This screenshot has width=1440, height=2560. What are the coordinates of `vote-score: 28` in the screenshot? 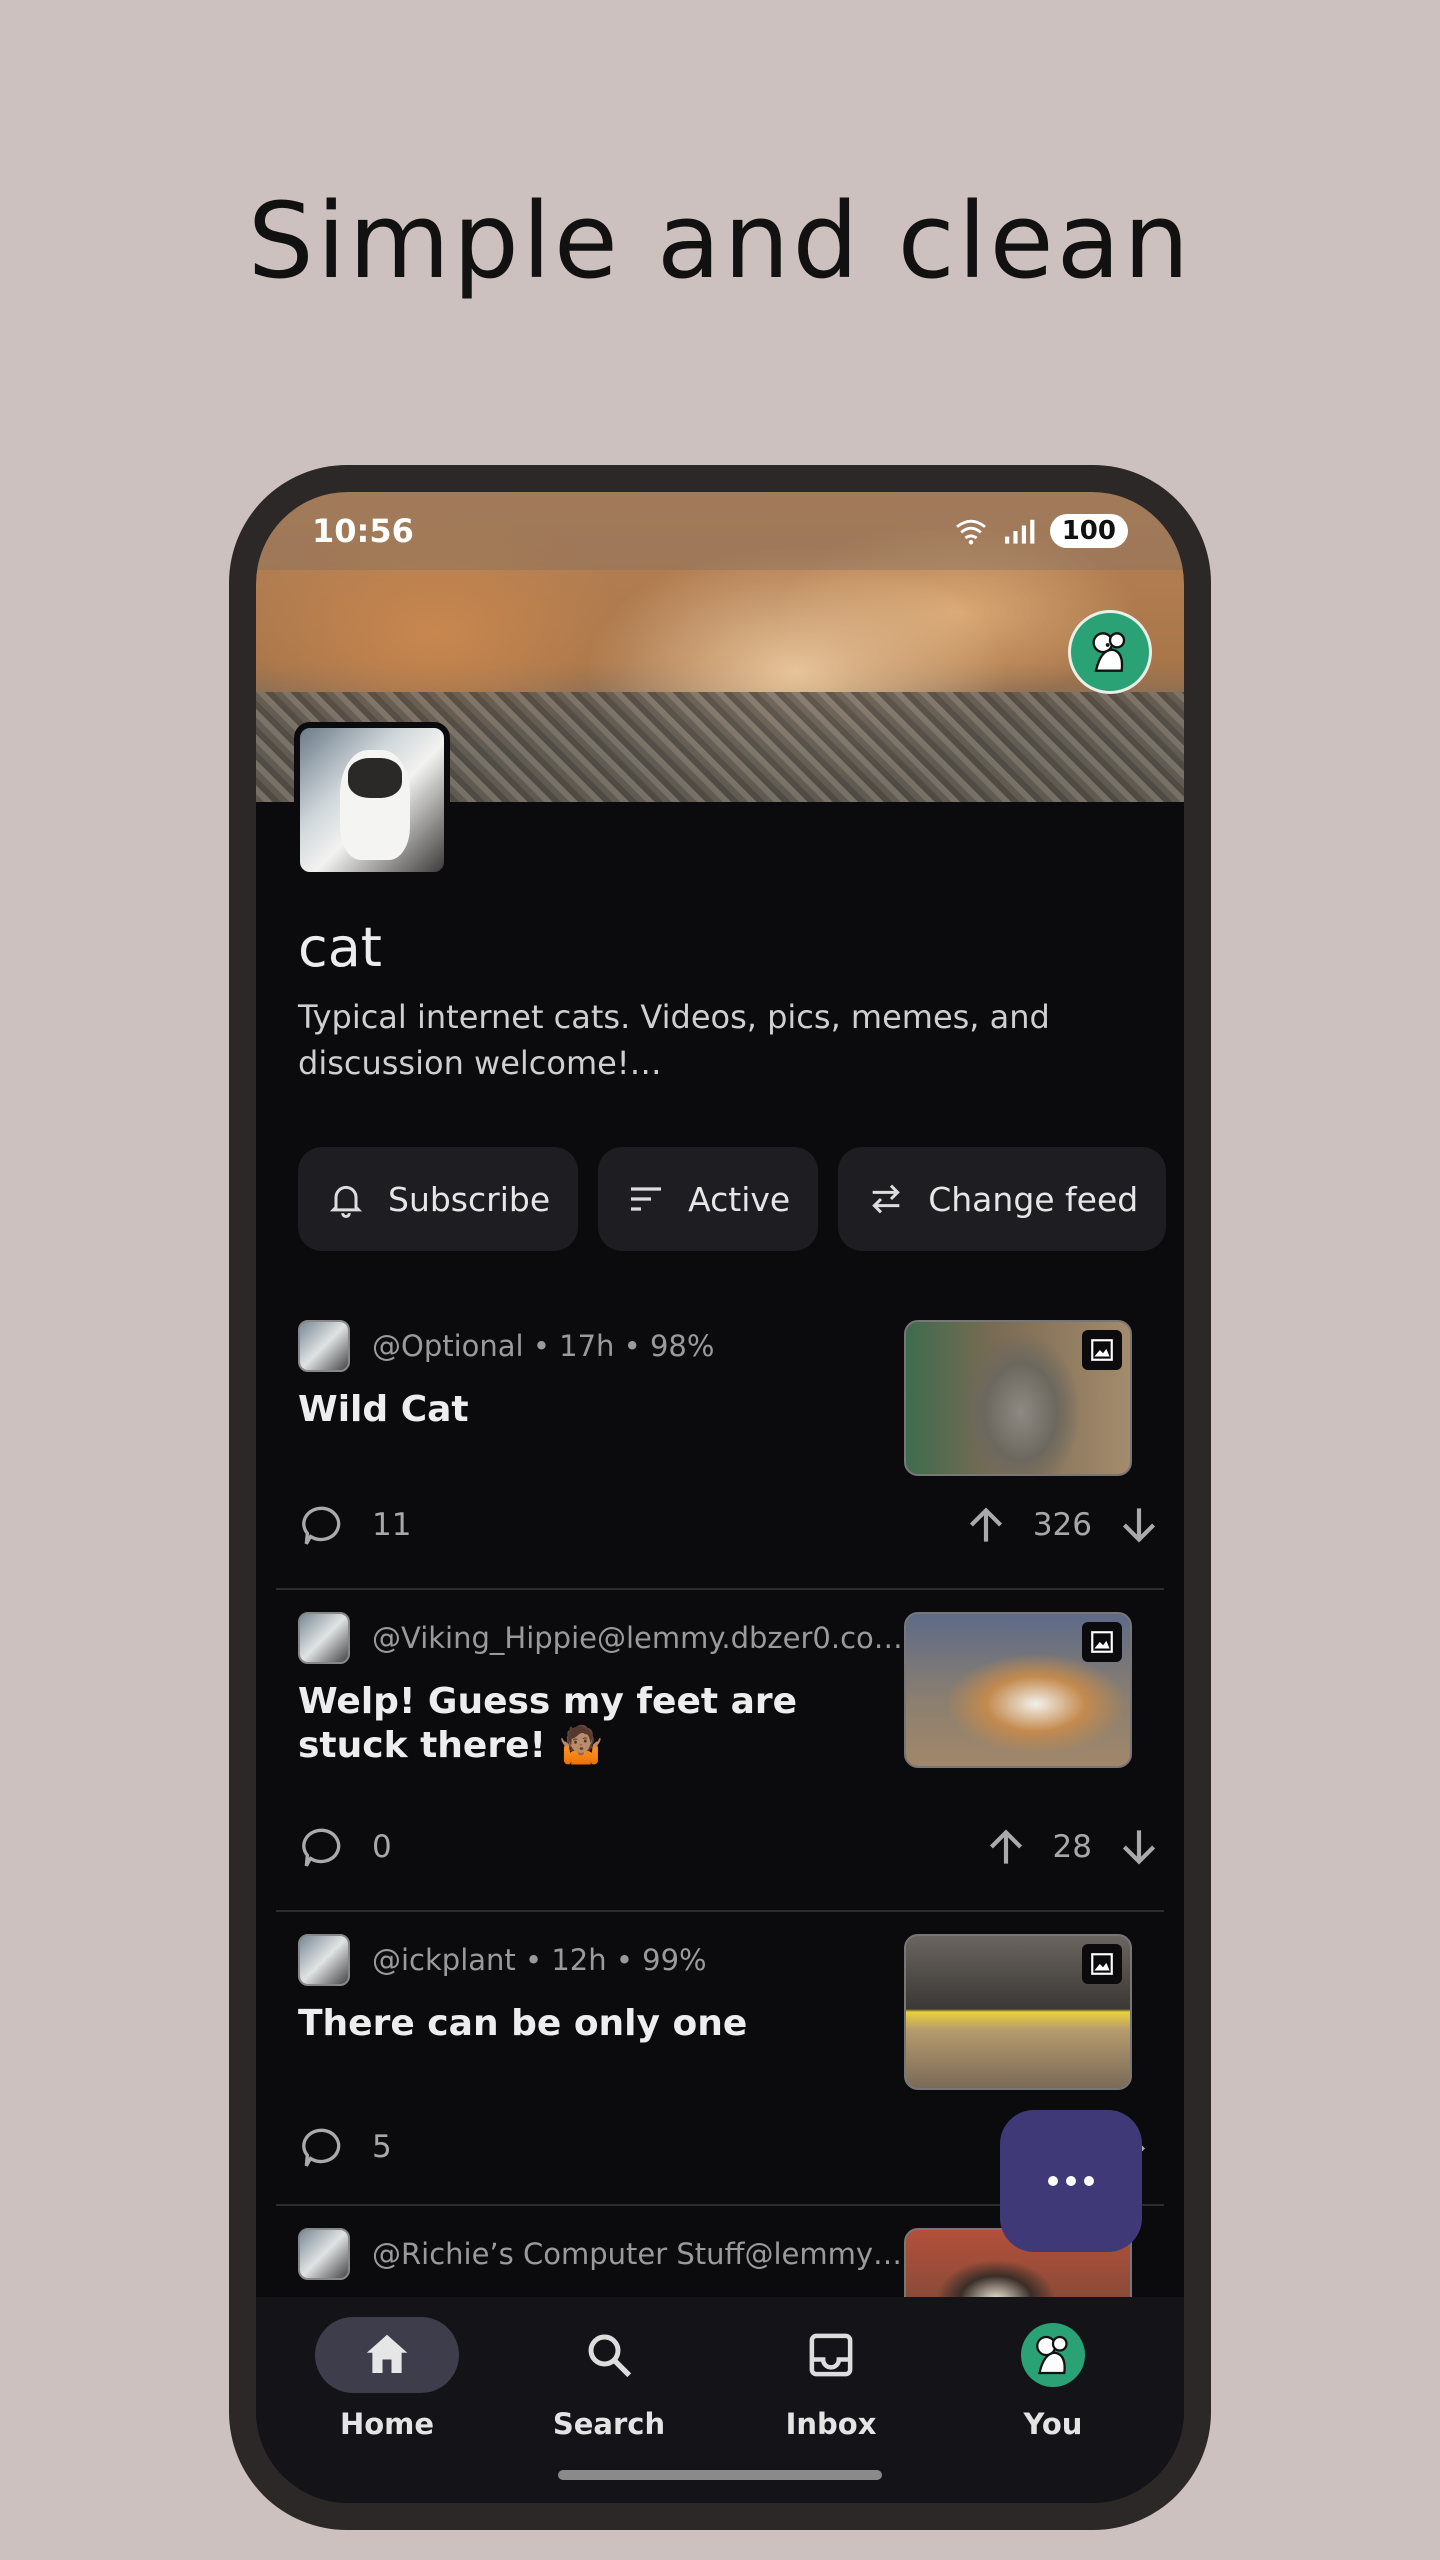 It's located at (1072, 1847).